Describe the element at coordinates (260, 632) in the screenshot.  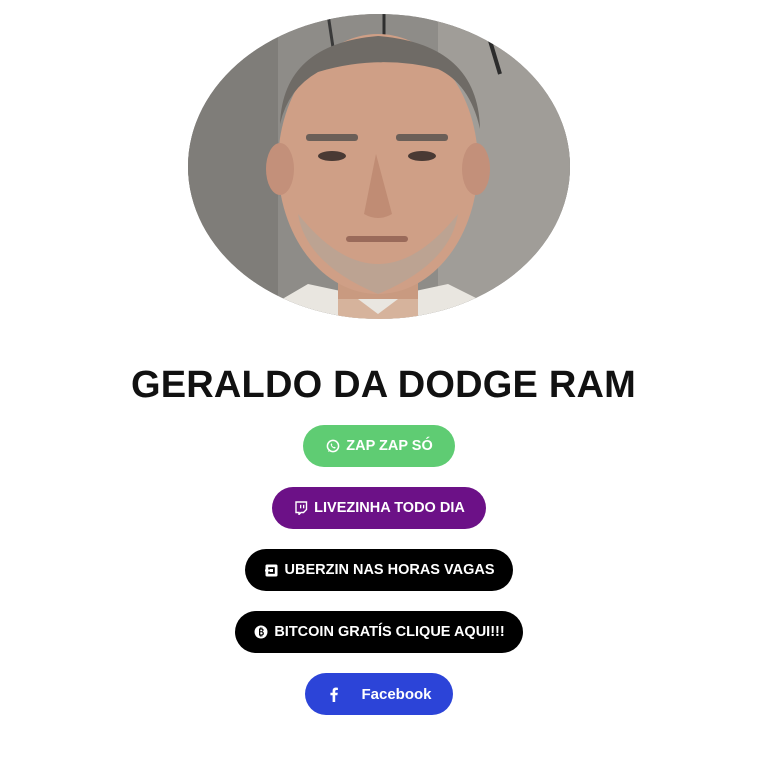
I see `bitcoin-icon` at that location.